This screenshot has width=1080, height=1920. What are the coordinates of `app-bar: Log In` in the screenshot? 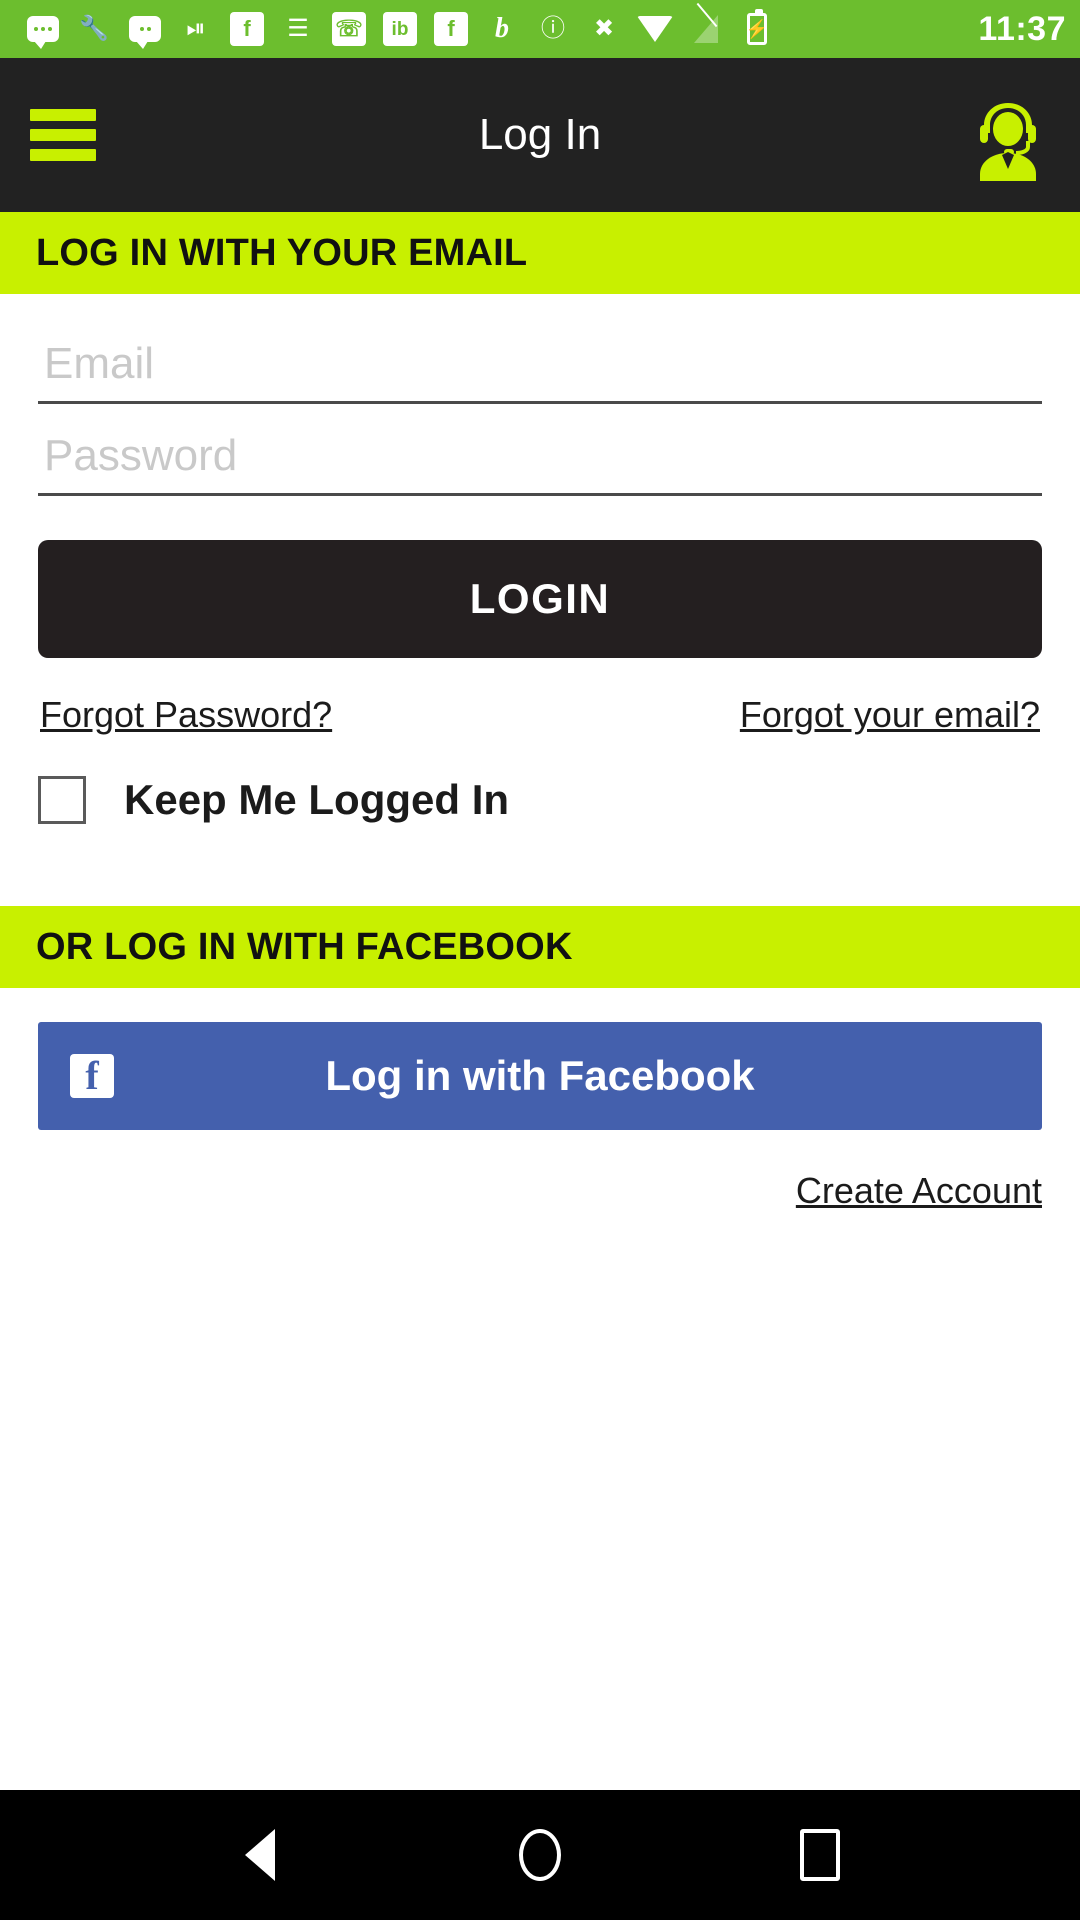 It's located at (540, 135).